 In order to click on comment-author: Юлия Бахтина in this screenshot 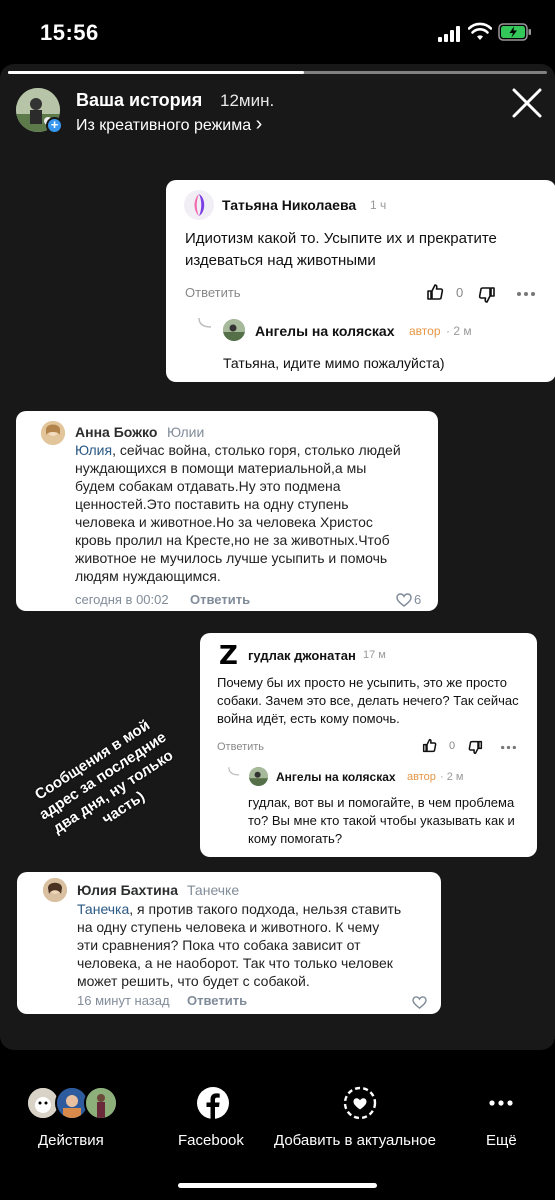, I will do `click(127, 890)`.